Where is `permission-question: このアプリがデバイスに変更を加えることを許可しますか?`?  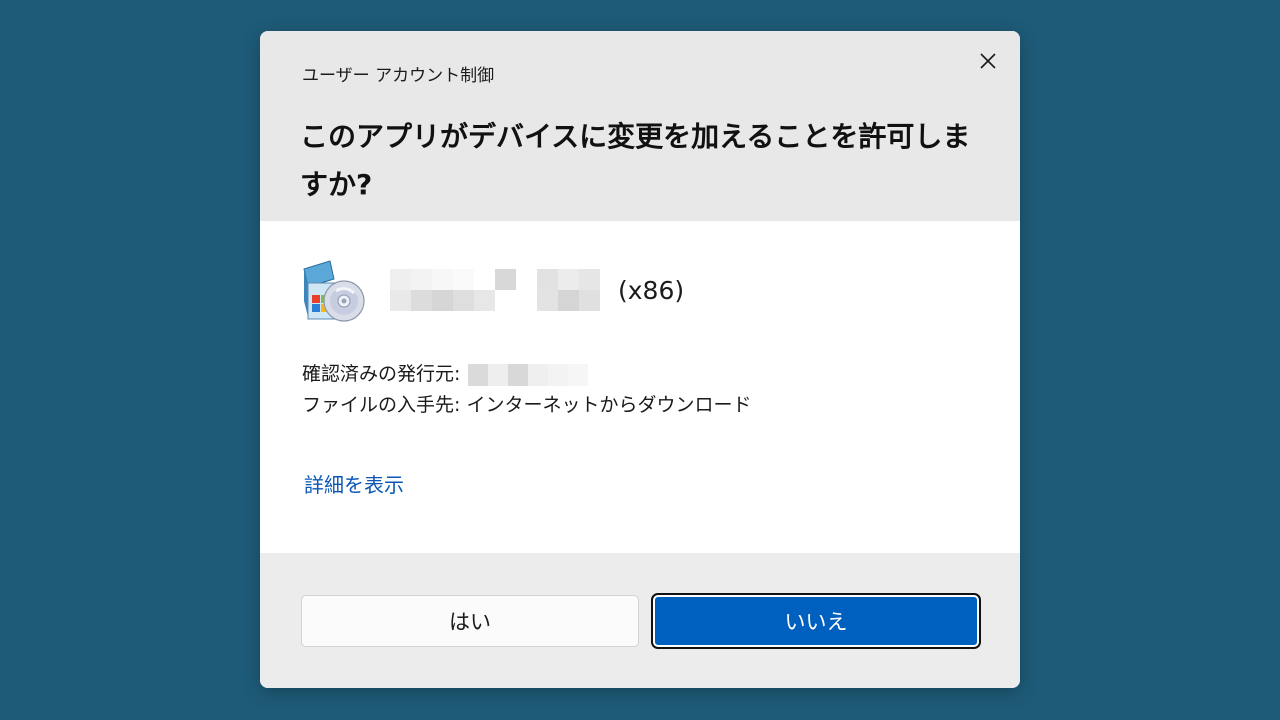 permission-question: このアプリがデバイスに変更を加えることを許可しますか? is located at coordinates (635, 160).